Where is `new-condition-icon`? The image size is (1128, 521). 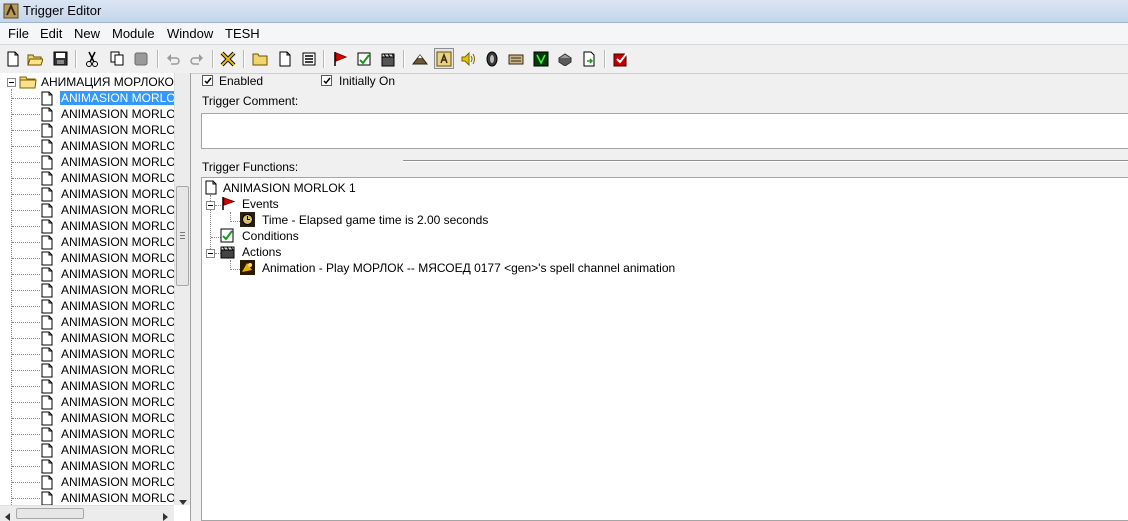
new-condition-icon is located at coordinates (364, 58).